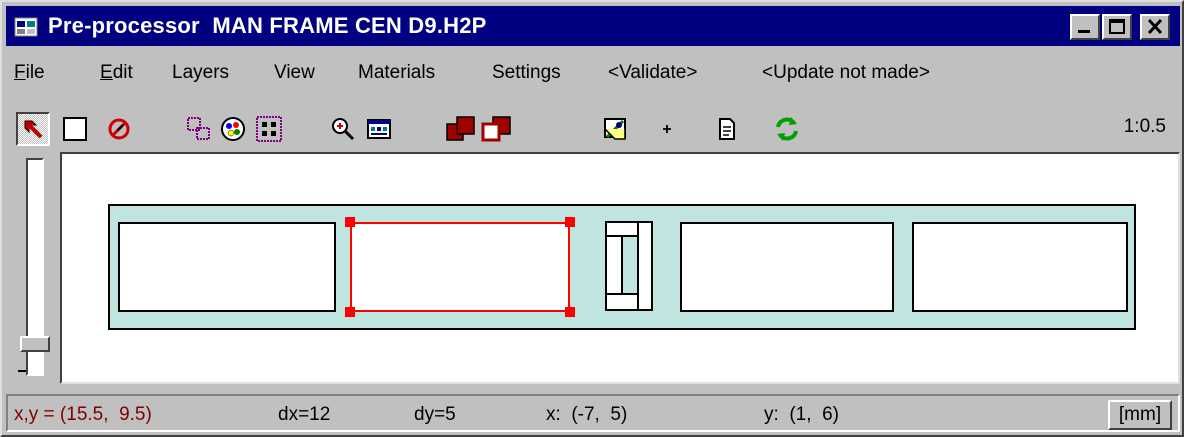  Describe the element at coordinates (652, 73) in the screenshot. I see `menu-validate: <Validate>` at that location.